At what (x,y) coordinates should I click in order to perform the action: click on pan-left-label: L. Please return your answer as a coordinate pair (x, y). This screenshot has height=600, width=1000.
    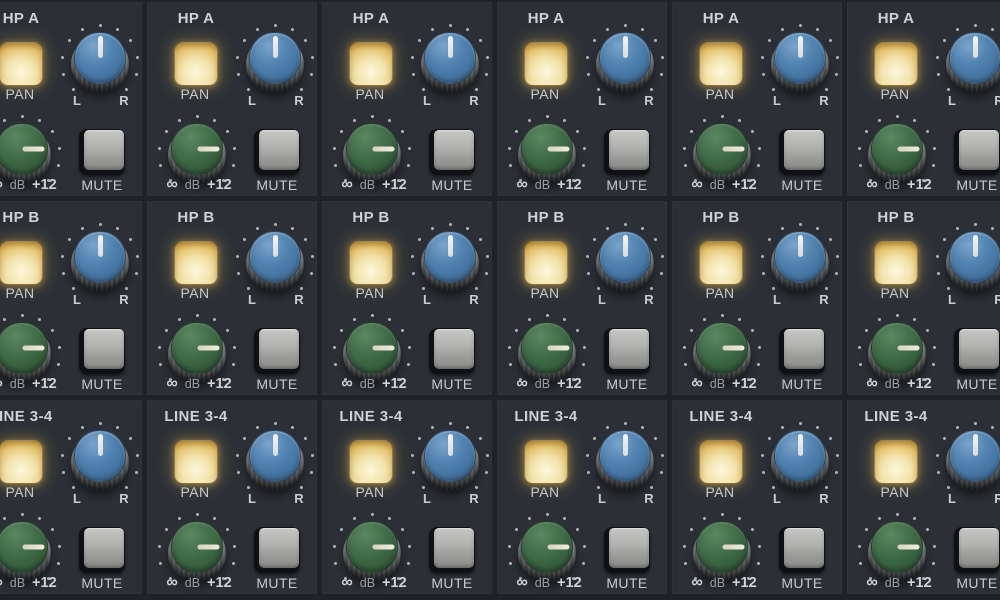
    Looking at the image, I should click on (427, 498).